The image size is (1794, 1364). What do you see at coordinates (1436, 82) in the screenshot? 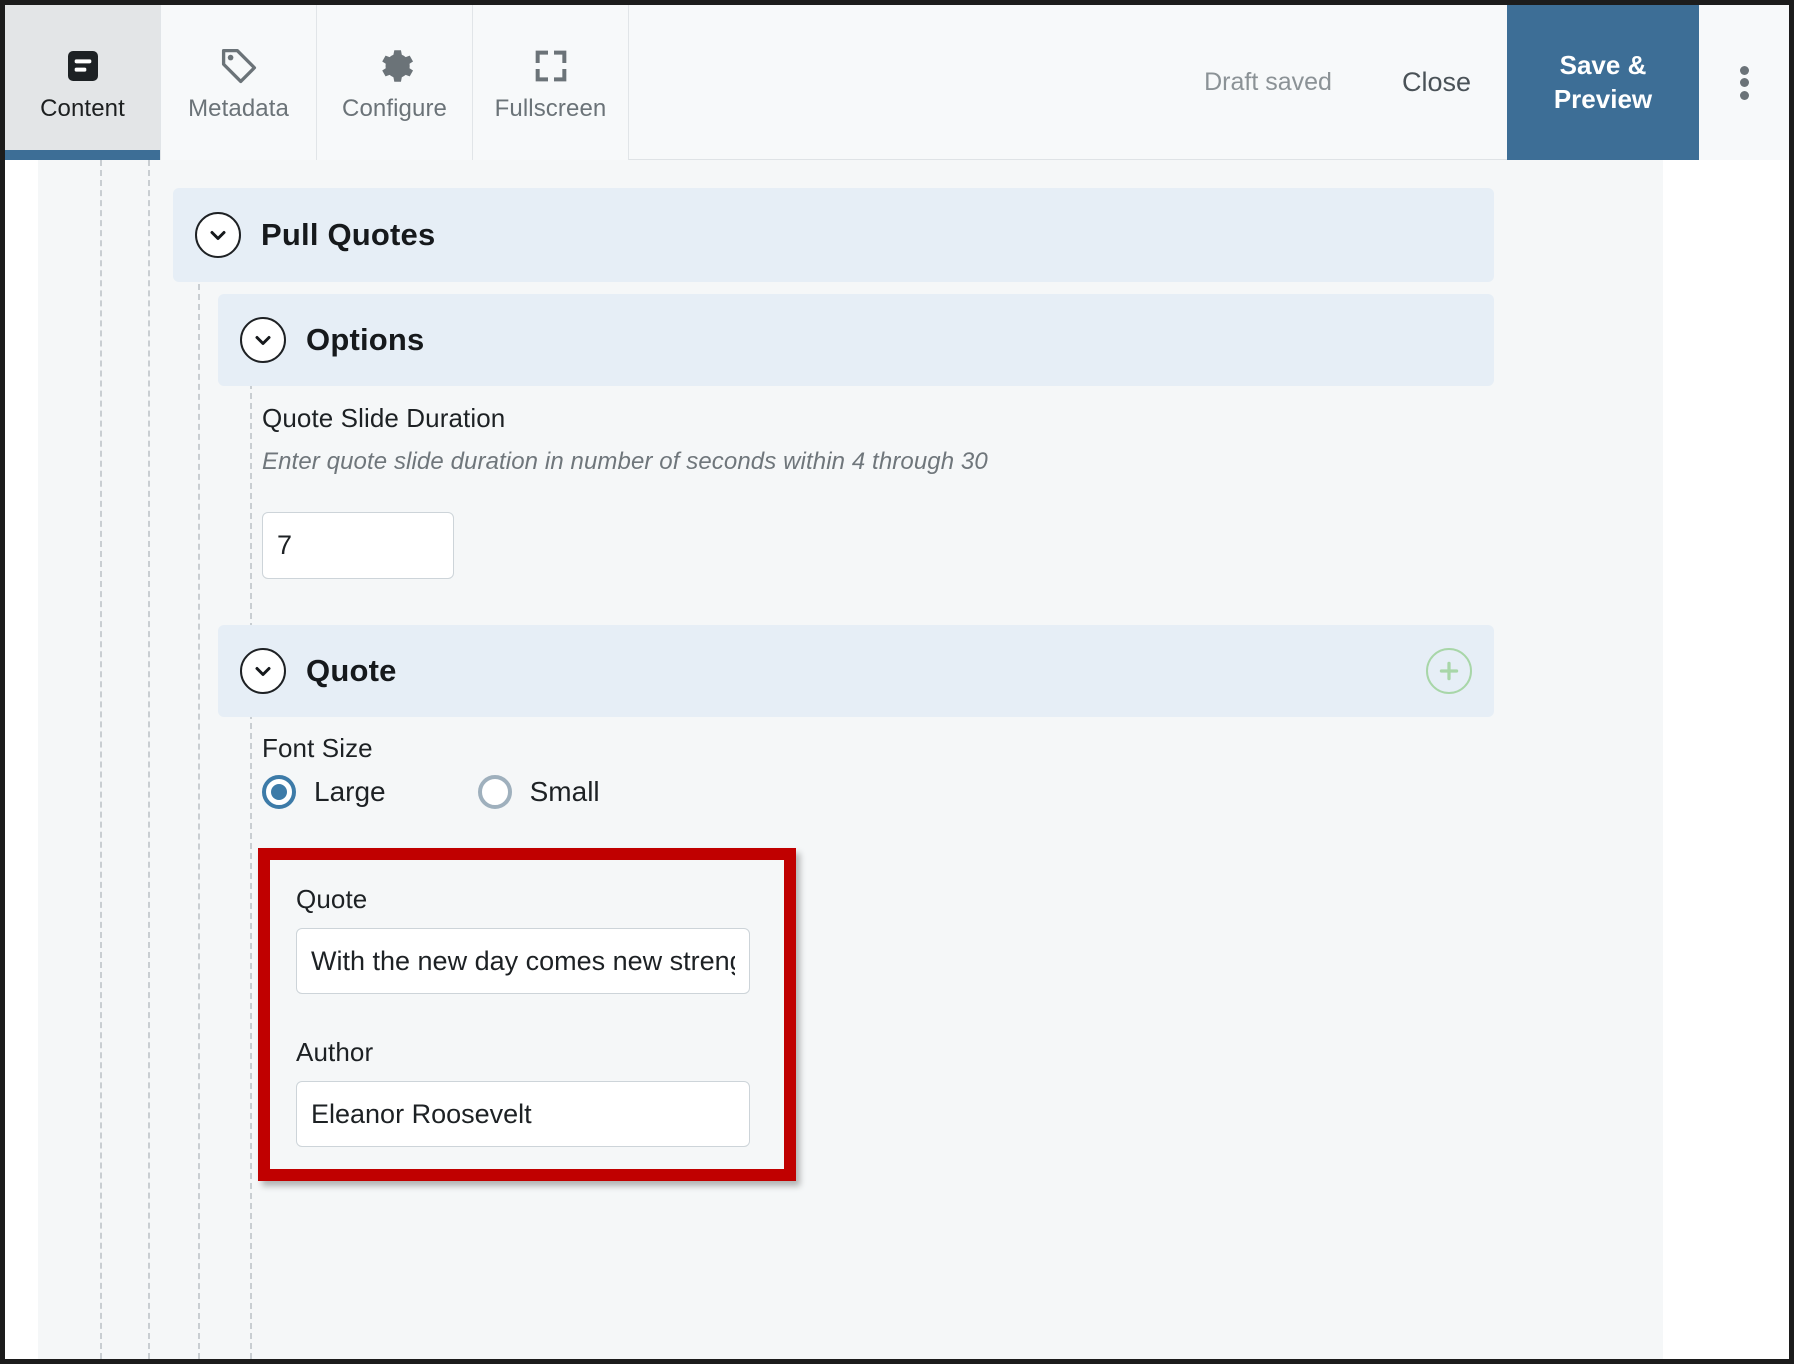
I see `close-button: Close` at bounding box center [1436, 82].